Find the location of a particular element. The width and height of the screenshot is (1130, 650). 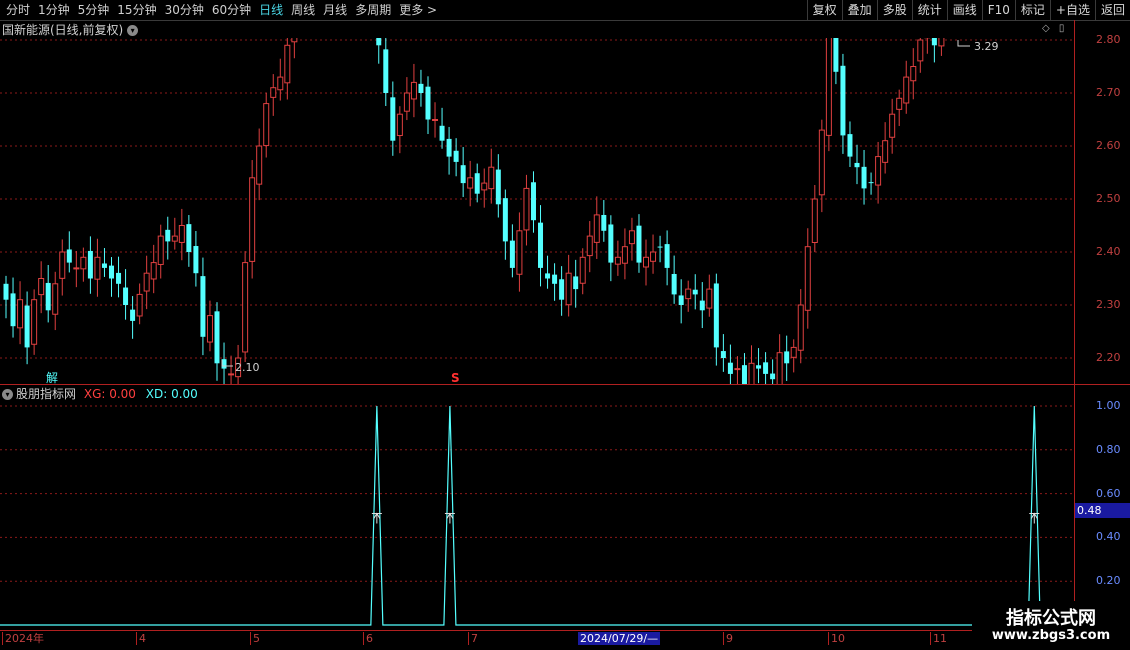

tool-button-5: F10 is located at coordinates (998, 10).